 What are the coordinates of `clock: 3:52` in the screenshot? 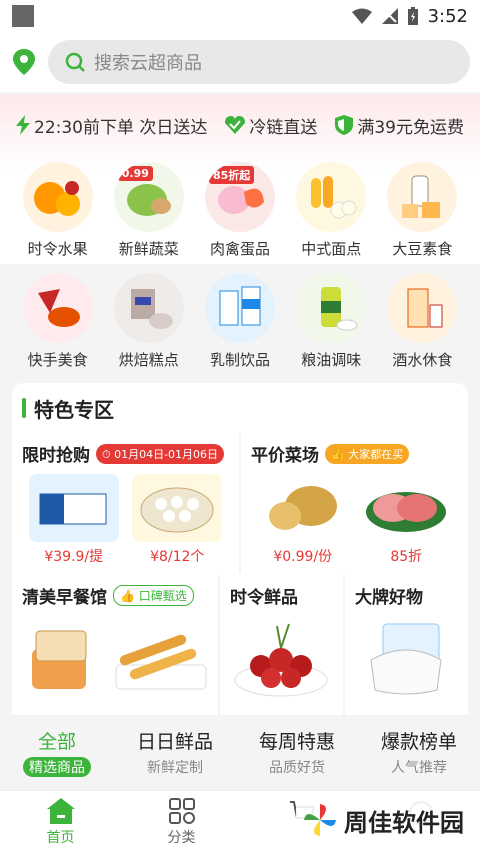 It's located at (447, 16).